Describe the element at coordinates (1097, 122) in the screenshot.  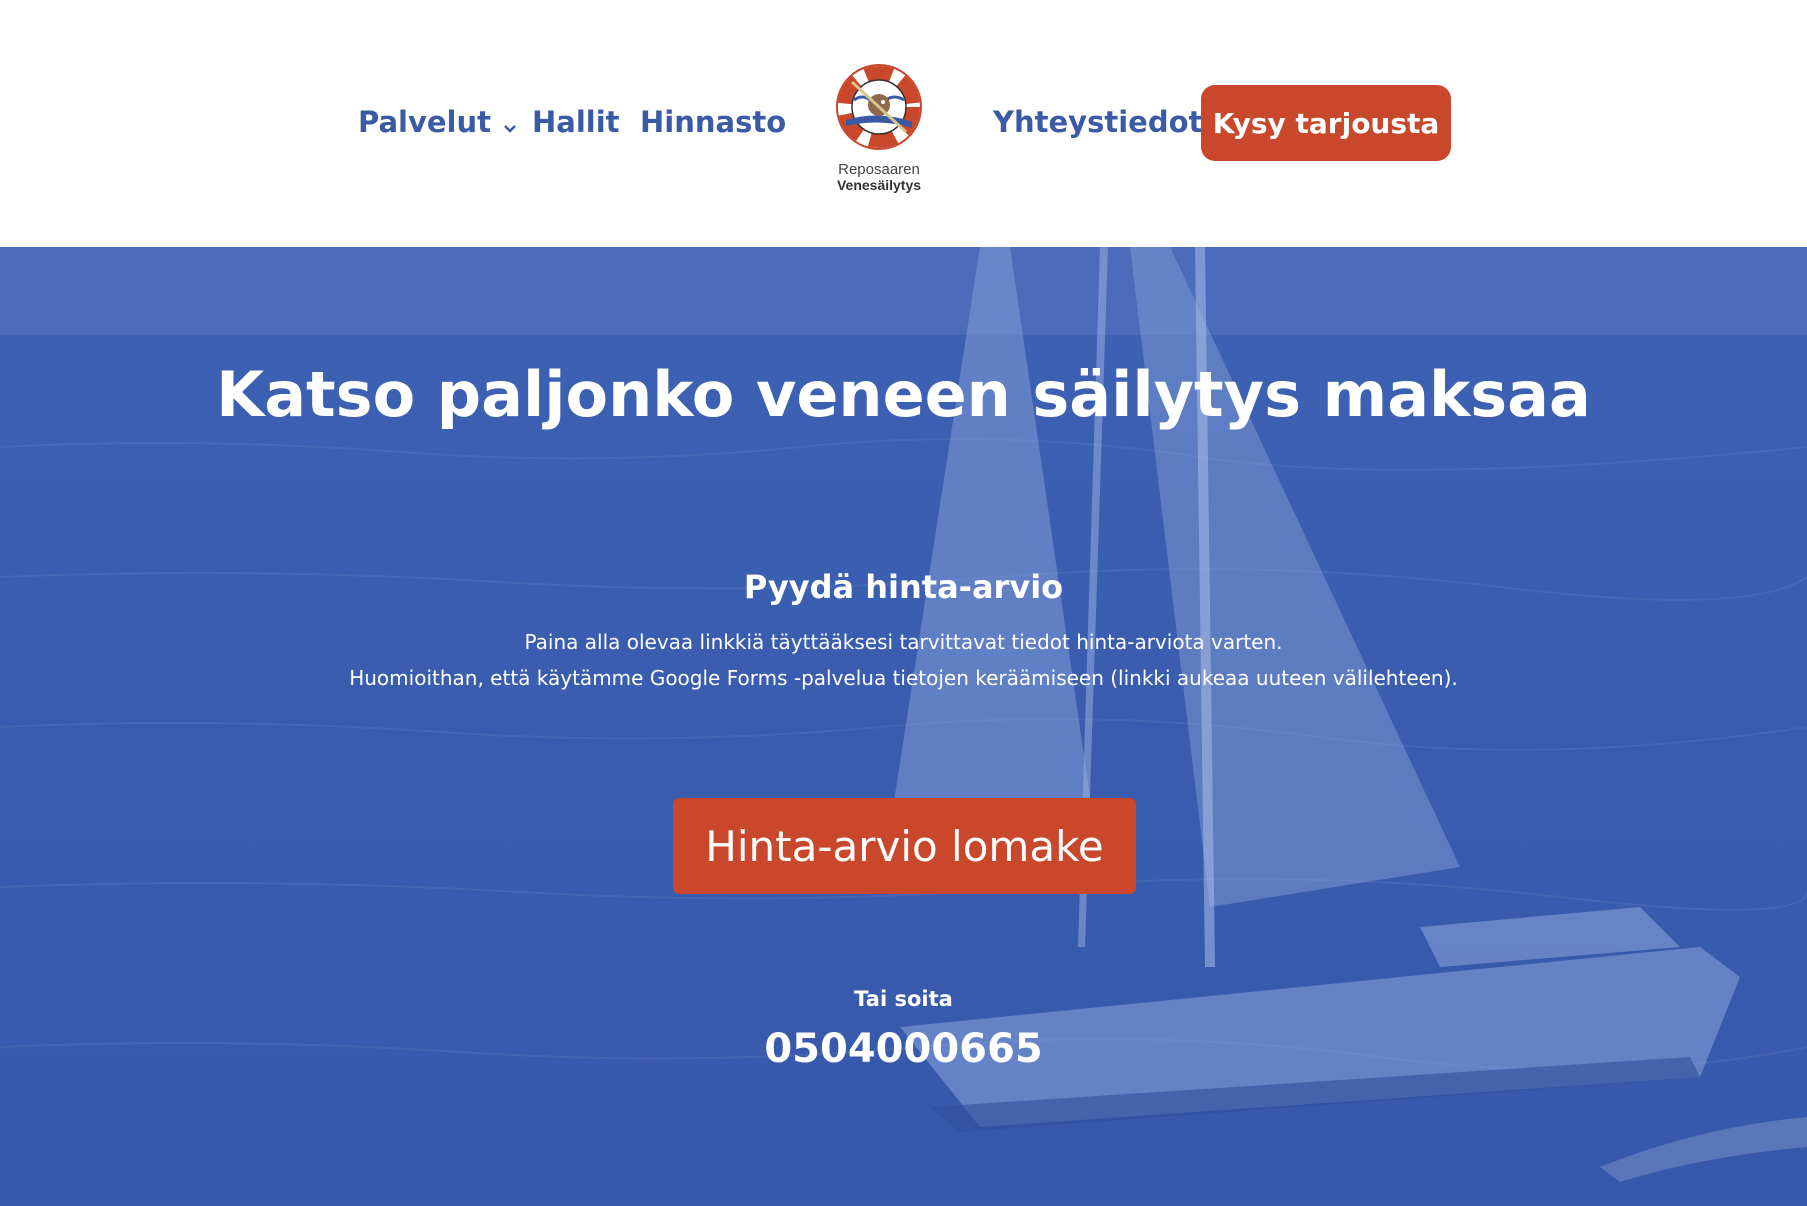
I see `nav-yhteystiedot: Yhteystiedot` at that location.